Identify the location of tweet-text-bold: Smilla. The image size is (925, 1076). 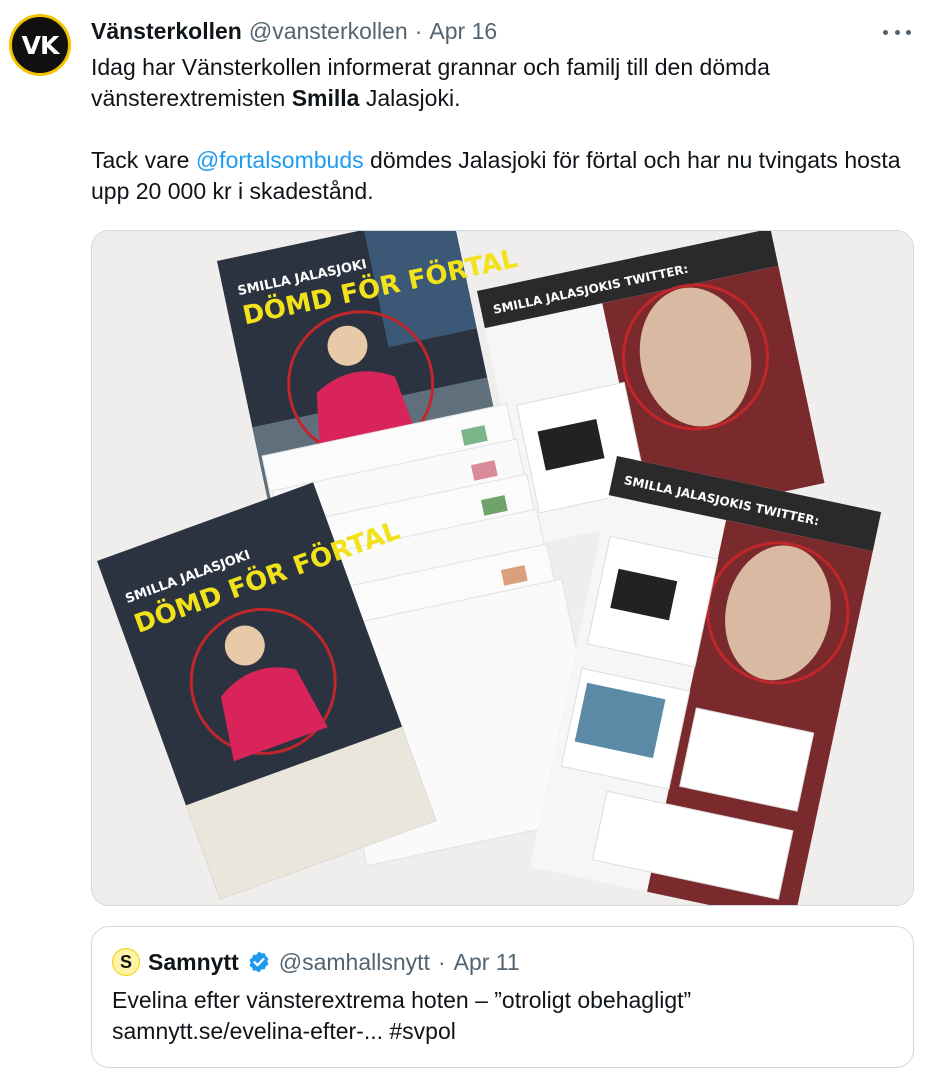
(325, 98).